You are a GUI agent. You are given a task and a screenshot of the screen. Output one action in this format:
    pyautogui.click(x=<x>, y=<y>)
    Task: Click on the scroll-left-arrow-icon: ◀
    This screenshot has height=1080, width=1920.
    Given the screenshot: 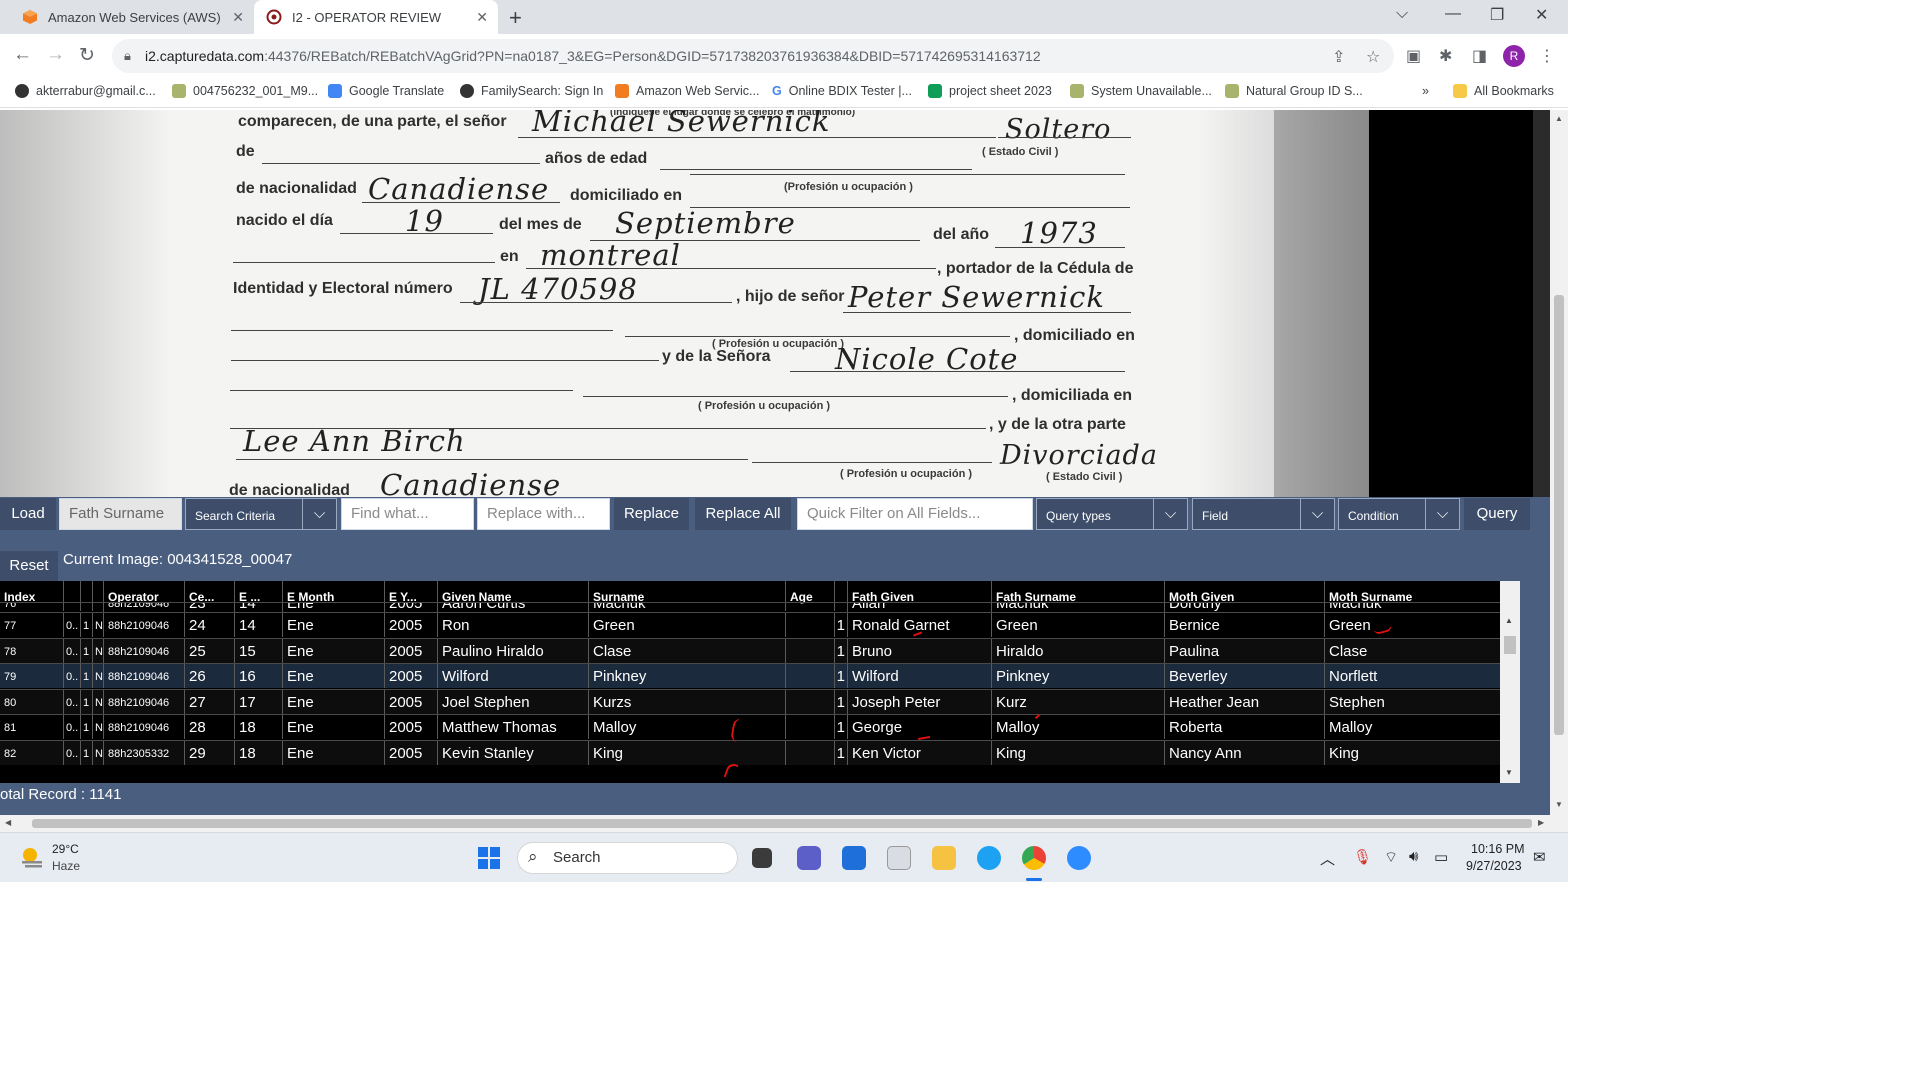 What is the action you would take?
    pyautogui.click(x=8, y=822)
    